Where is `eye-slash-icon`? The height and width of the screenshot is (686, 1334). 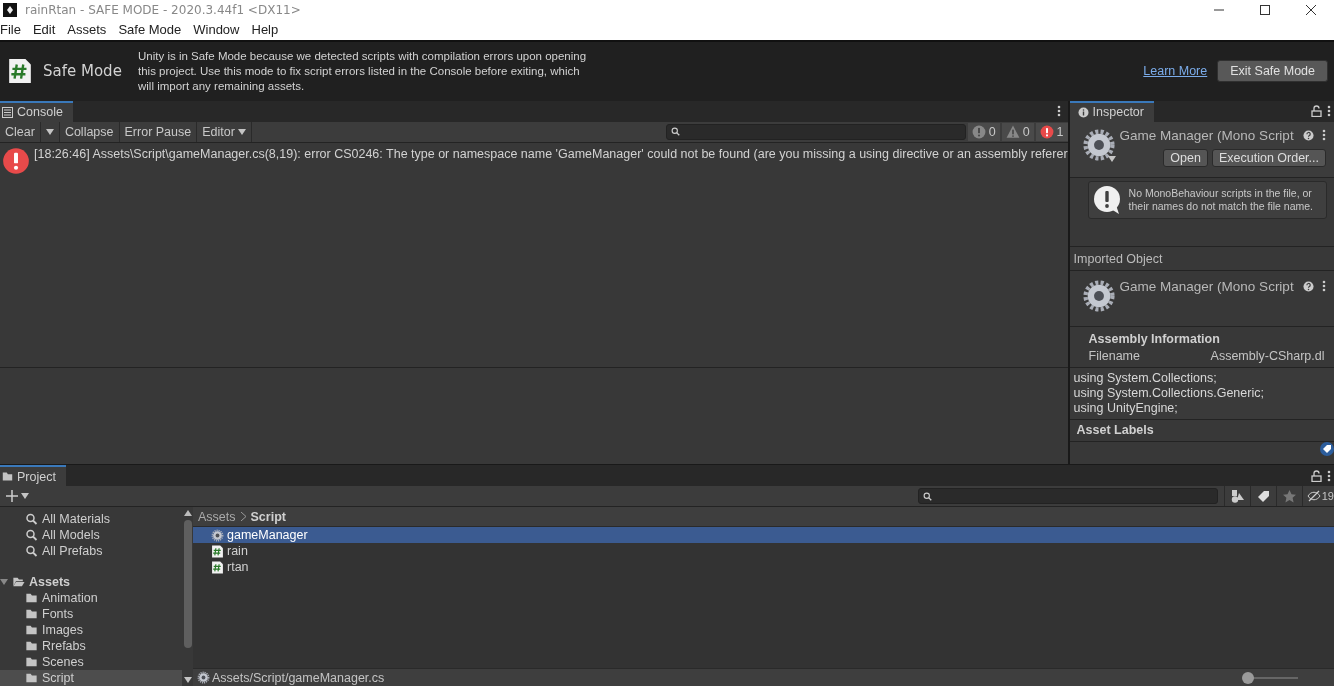
eye-slash-icon is located at coordinates (1313, 496).